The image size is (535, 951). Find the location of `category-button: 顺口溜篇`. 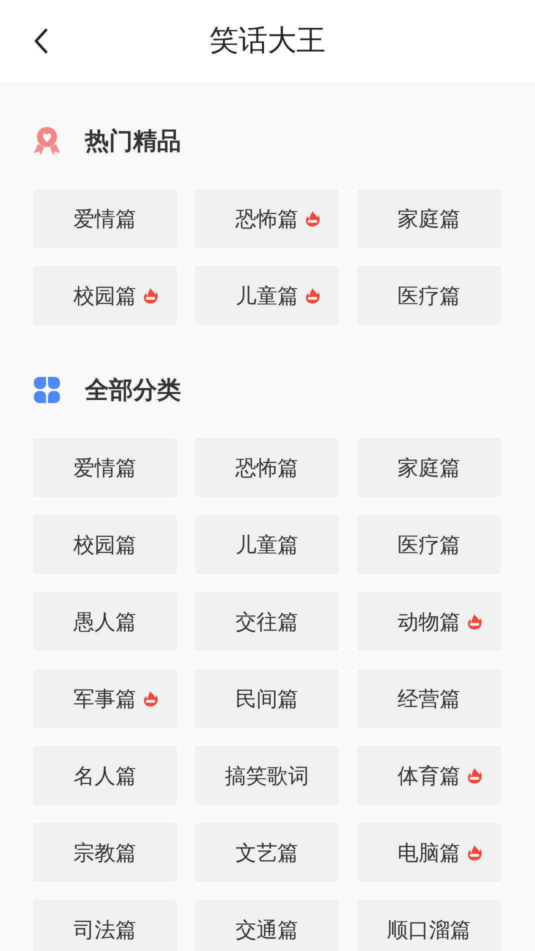

category-button: 顺口溜篇 is located at coordinates (429, 925).